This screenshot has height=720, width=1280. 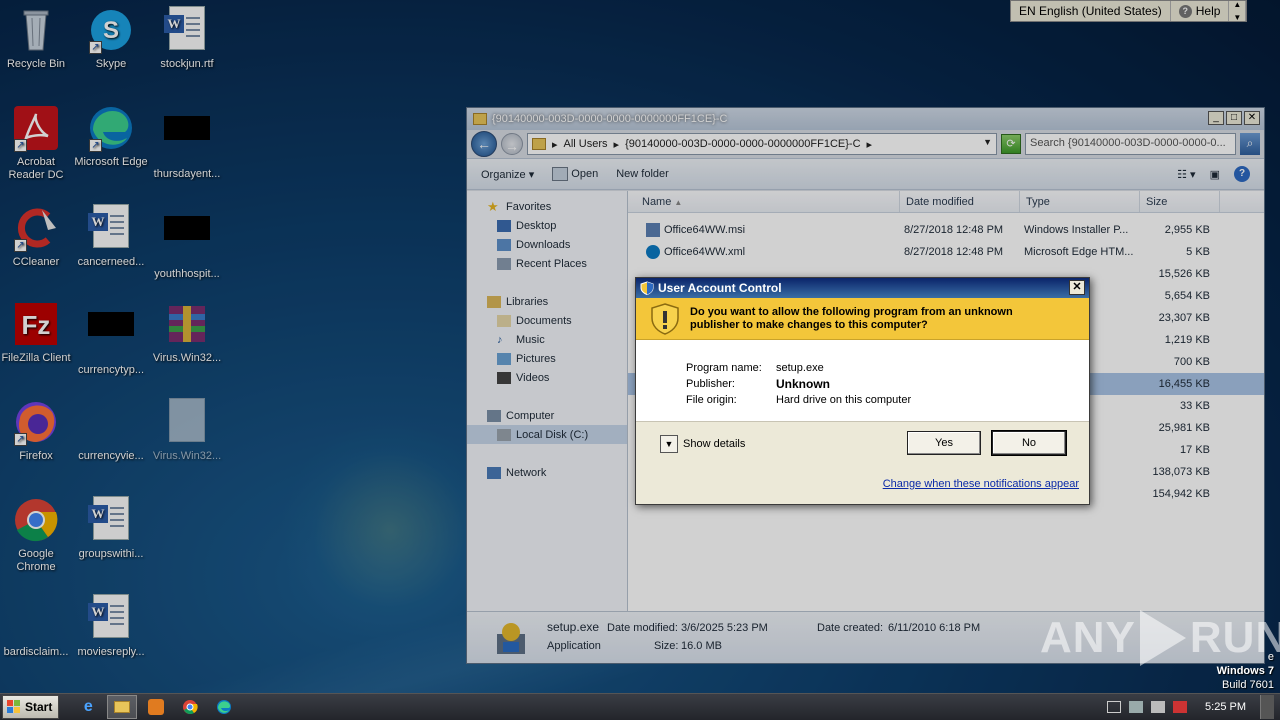 I want to click on no-button: No, so click(x=1029, y=443).